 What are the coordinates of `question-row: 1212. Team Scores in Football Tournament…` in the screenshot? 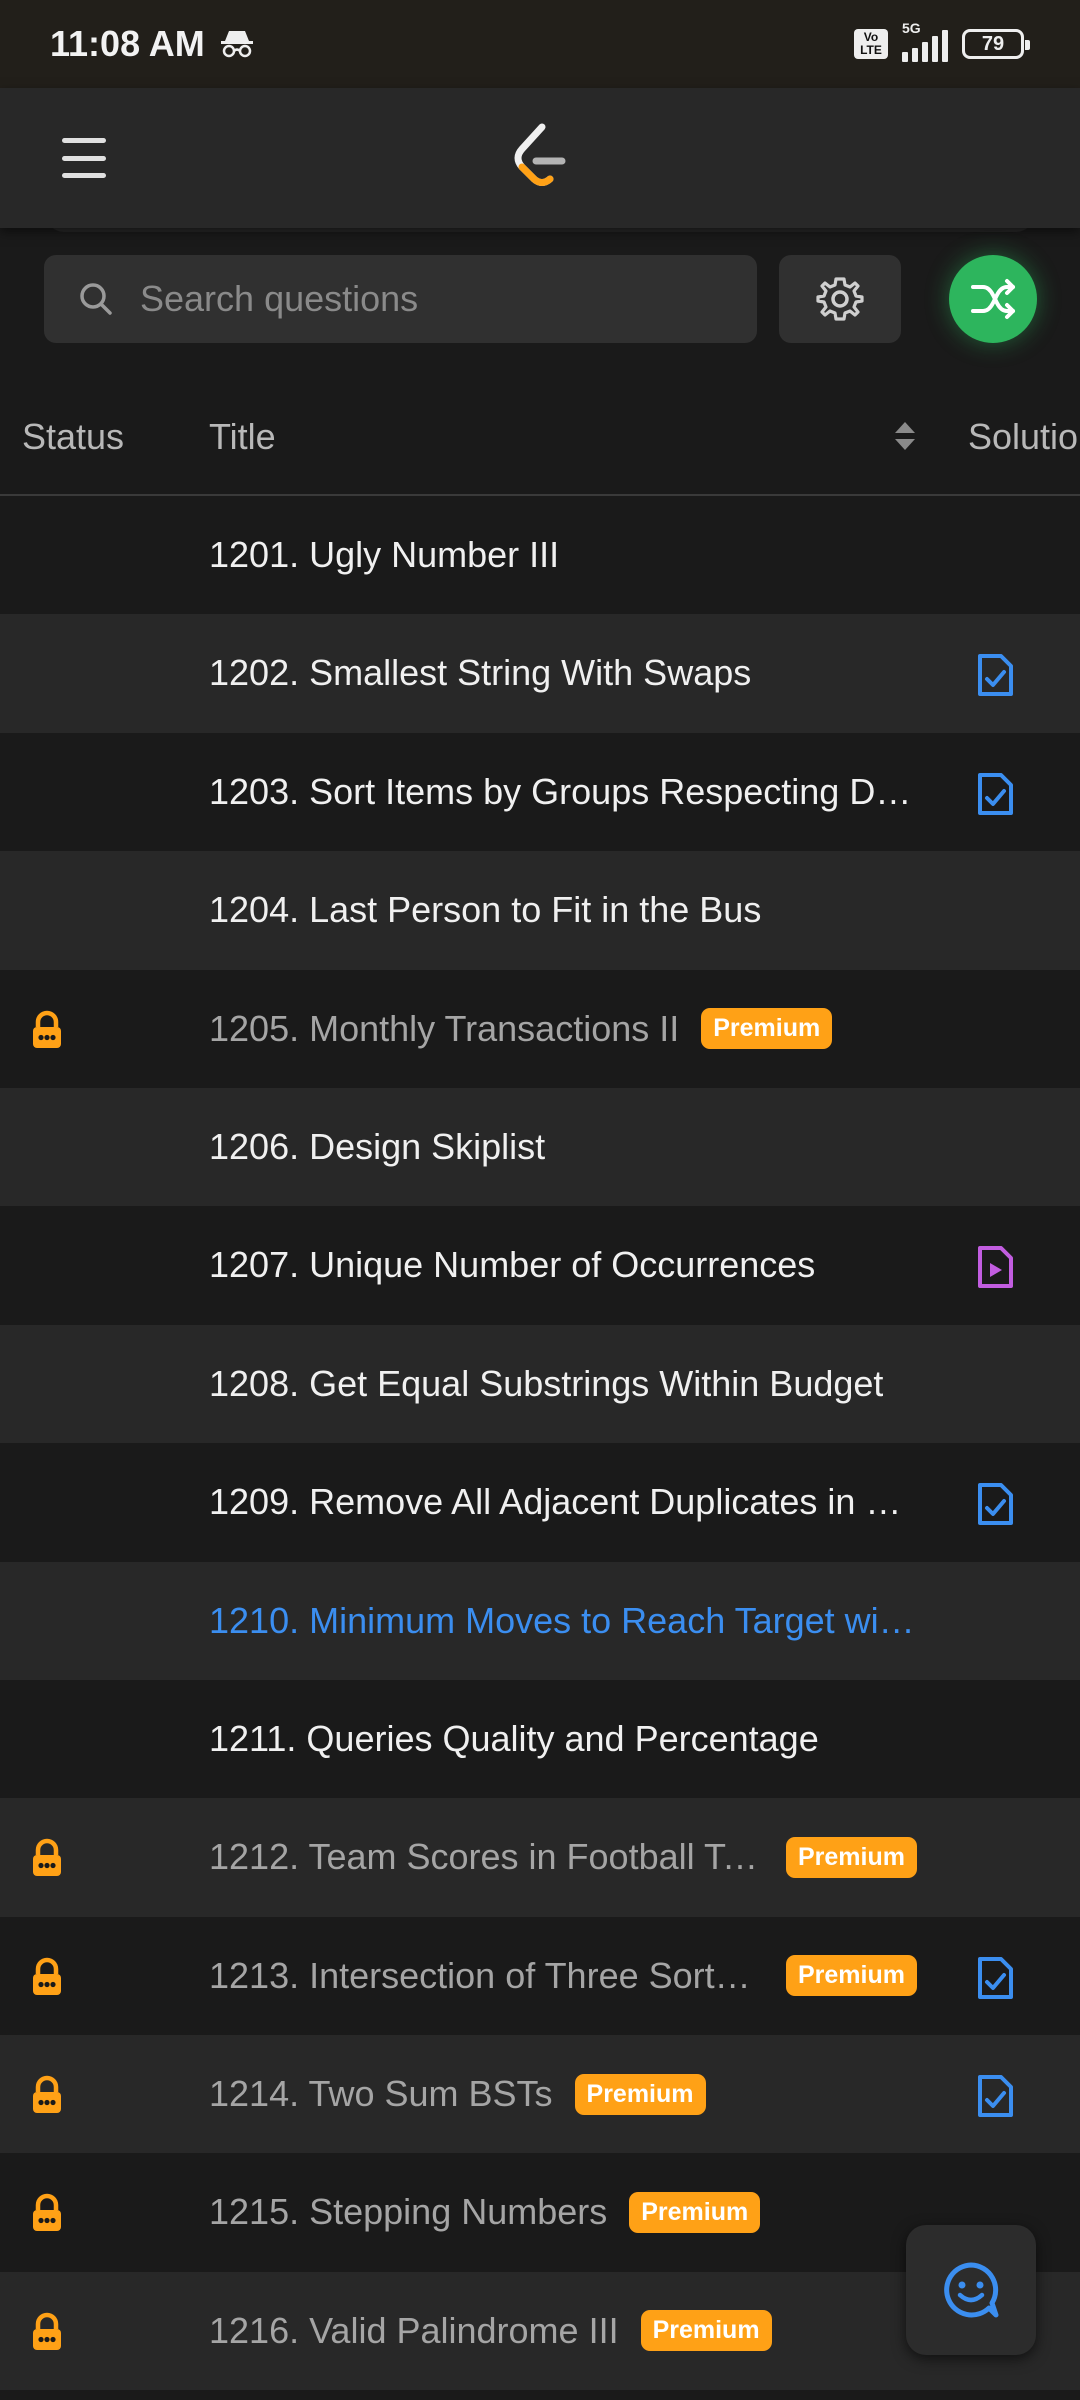 It's located at (540, 1857).